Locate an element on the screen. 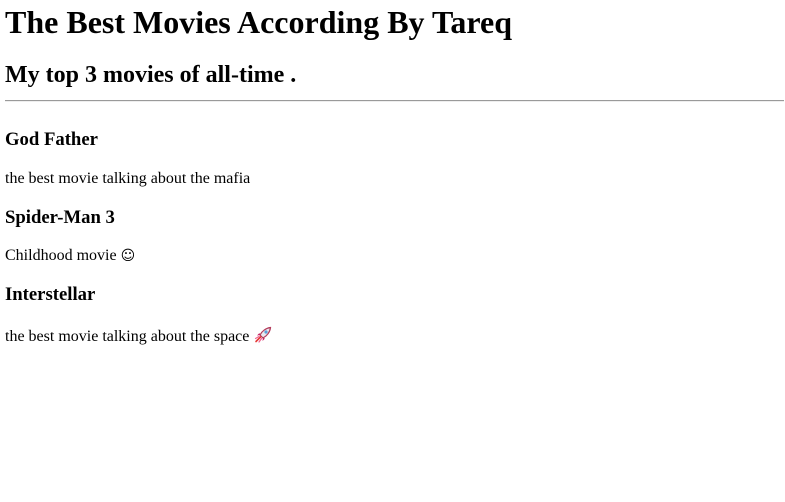  movie-title-spiderman-3: Spider-Man 3 is located at coordinates (60, 217).